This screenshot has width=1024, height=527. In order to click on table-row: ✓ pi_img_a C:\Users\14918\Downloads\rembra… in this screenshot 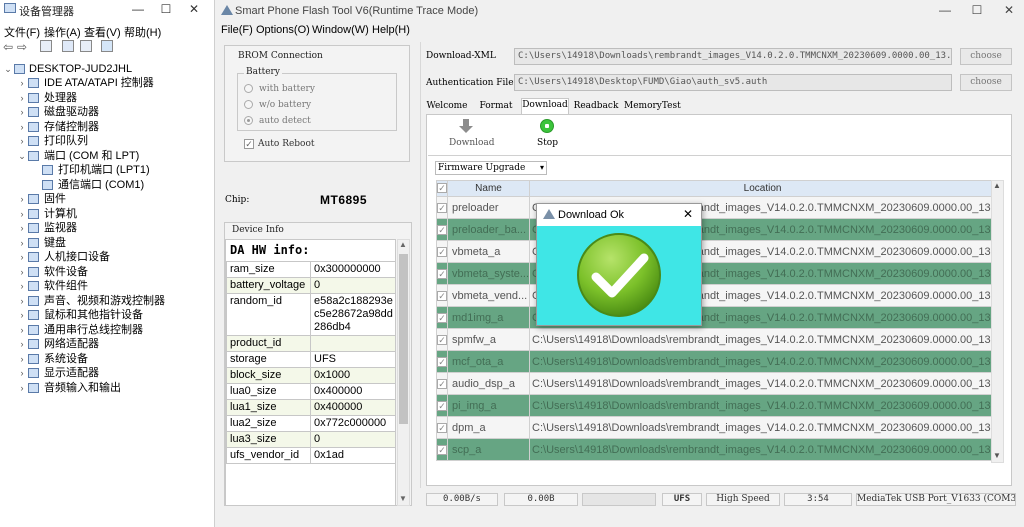, I will do `click(716, 405)`.